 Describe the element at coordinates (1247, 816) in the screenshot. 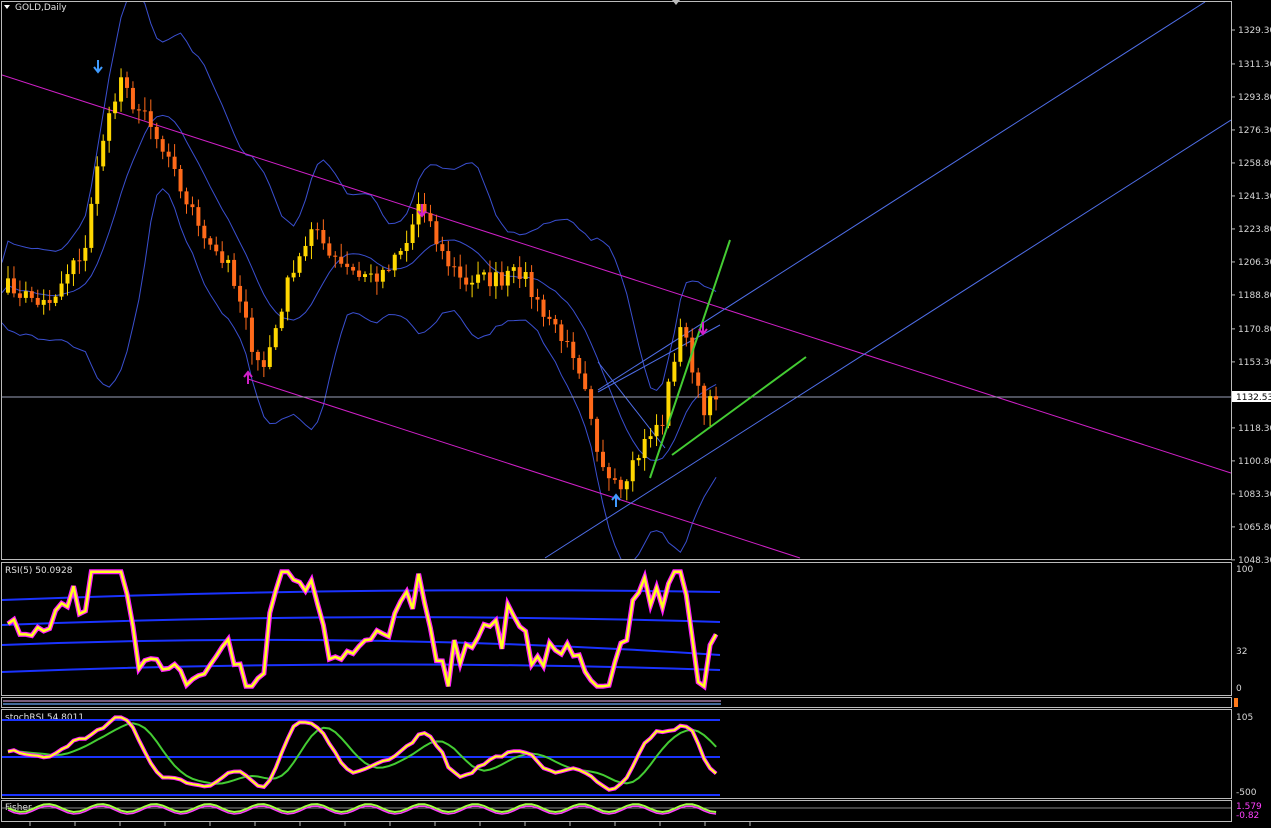

I see `fisher-tick-low: -0.82` at that location.